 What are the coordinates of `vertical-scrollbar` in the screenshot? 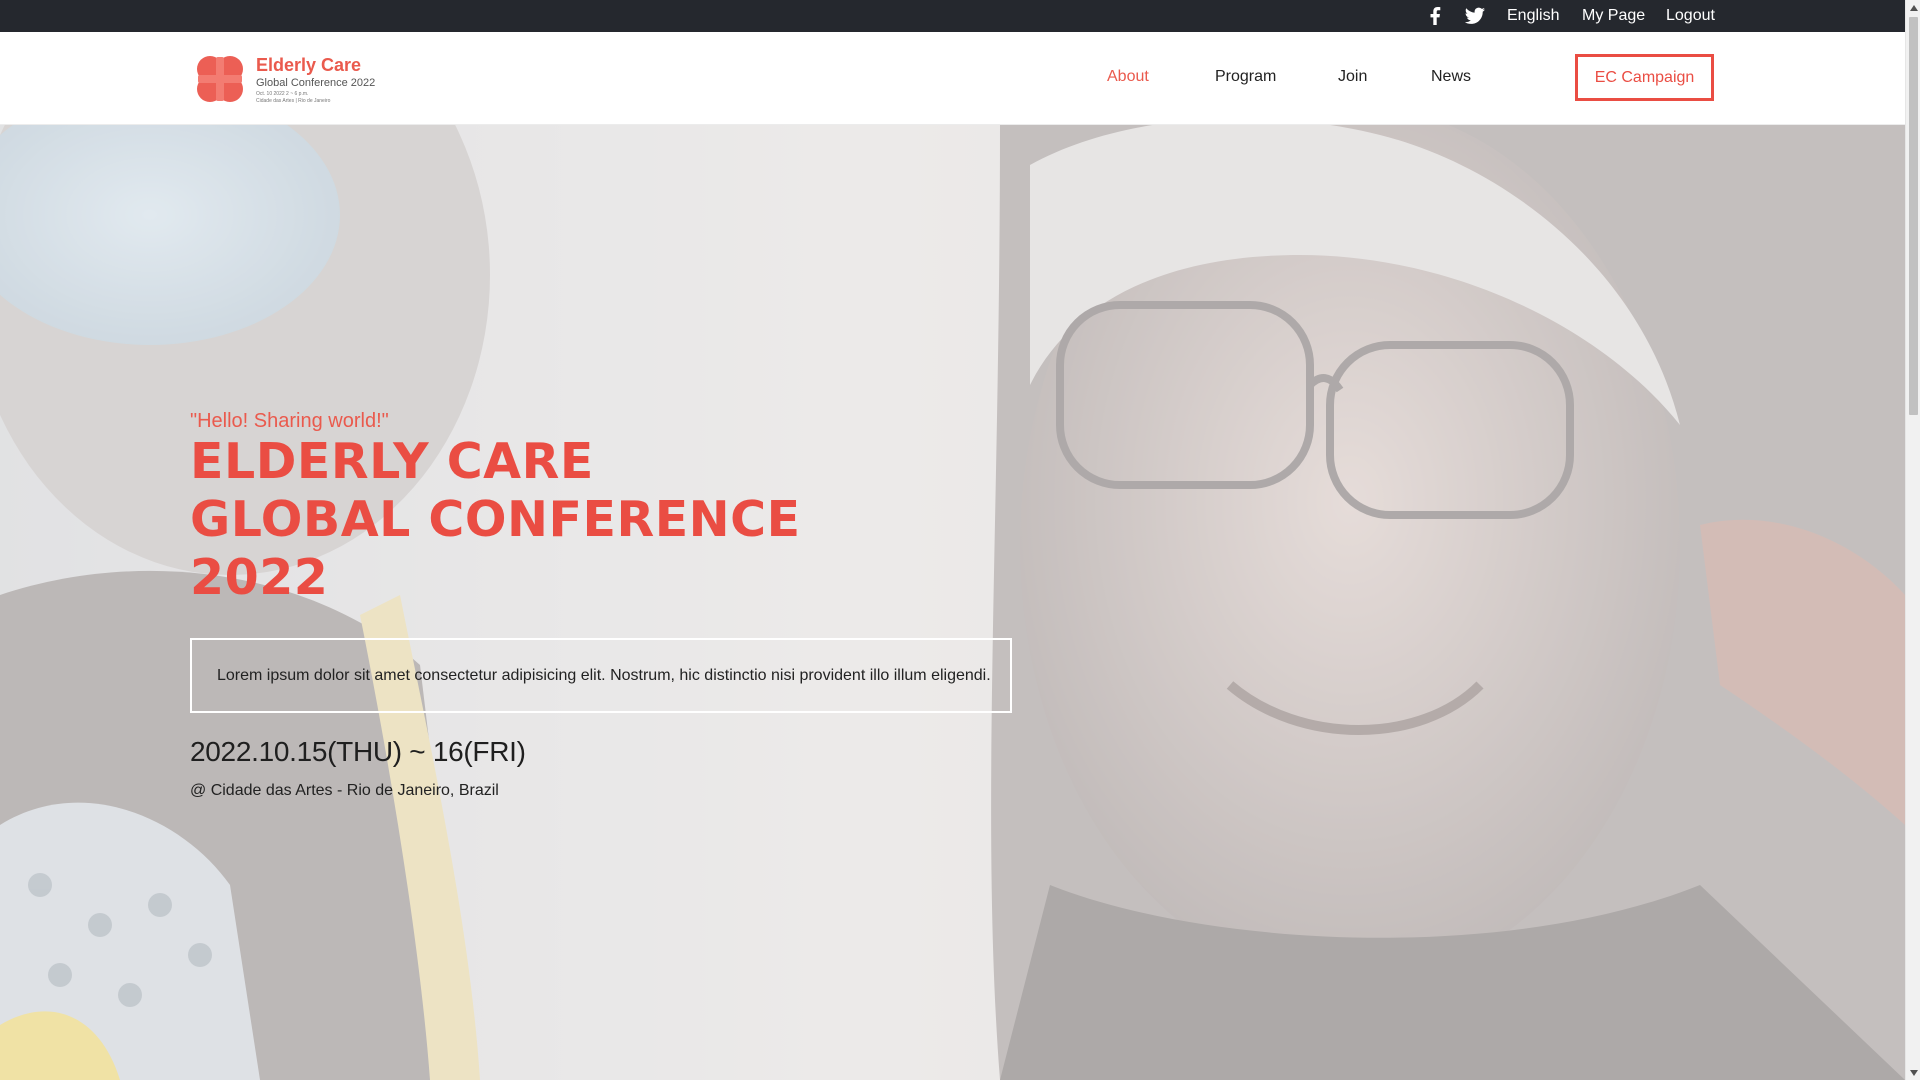 It's located at (1912, 540).